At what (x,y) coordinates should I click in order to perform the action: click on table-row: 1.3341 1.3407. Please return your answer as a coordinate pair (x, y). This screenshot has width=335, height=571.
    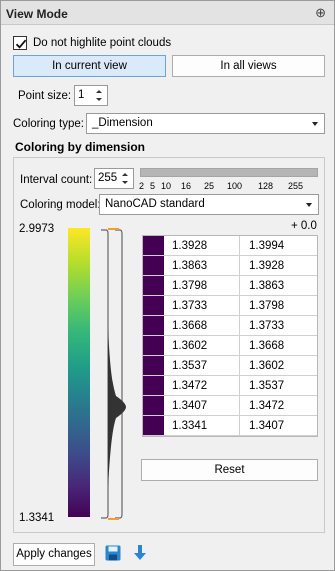
    Looking at the image, I should click on (230, 426).